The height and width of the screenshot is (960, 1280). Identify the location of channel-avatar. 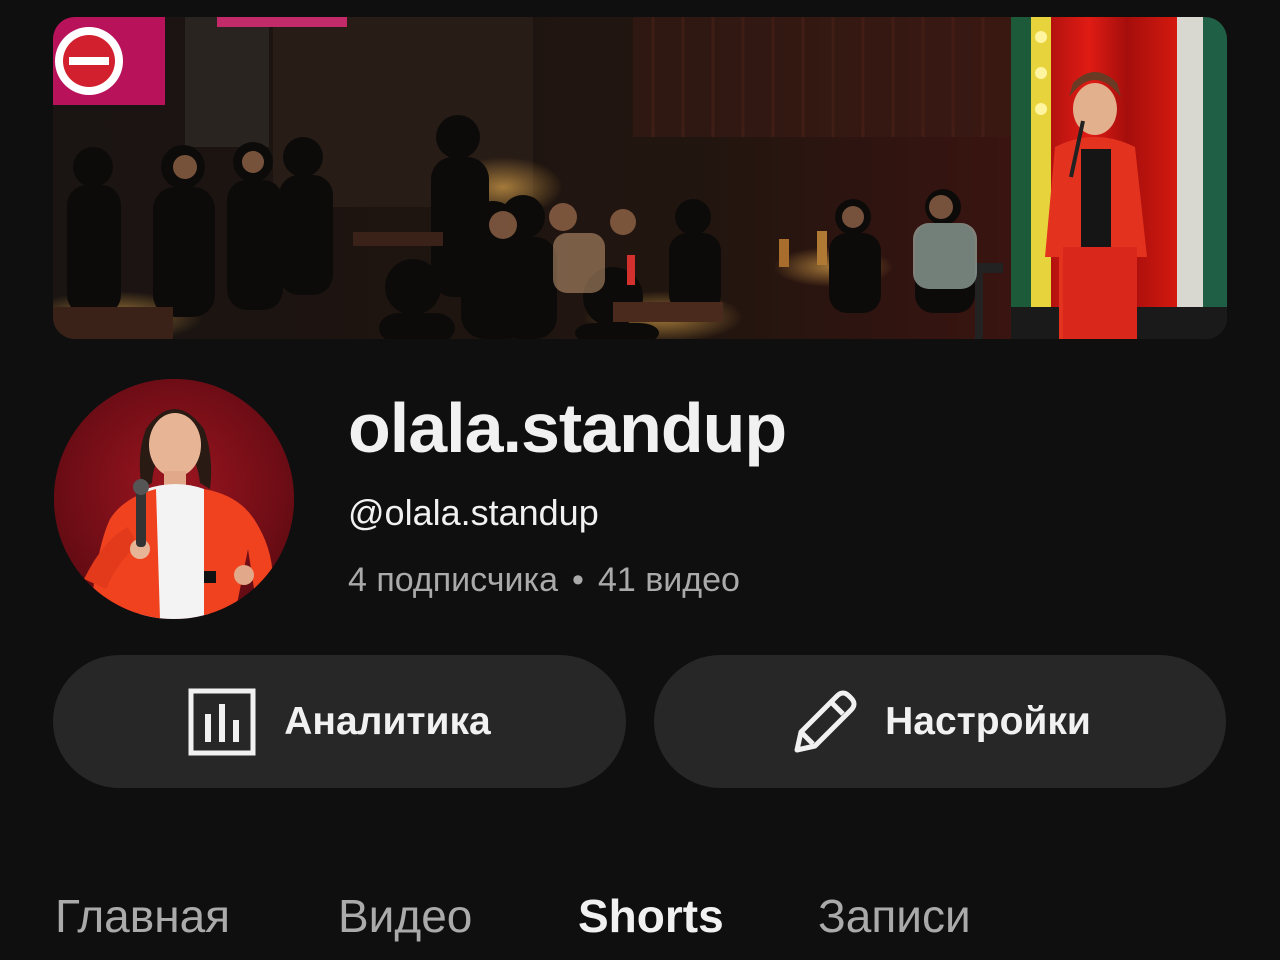
(174, 499).